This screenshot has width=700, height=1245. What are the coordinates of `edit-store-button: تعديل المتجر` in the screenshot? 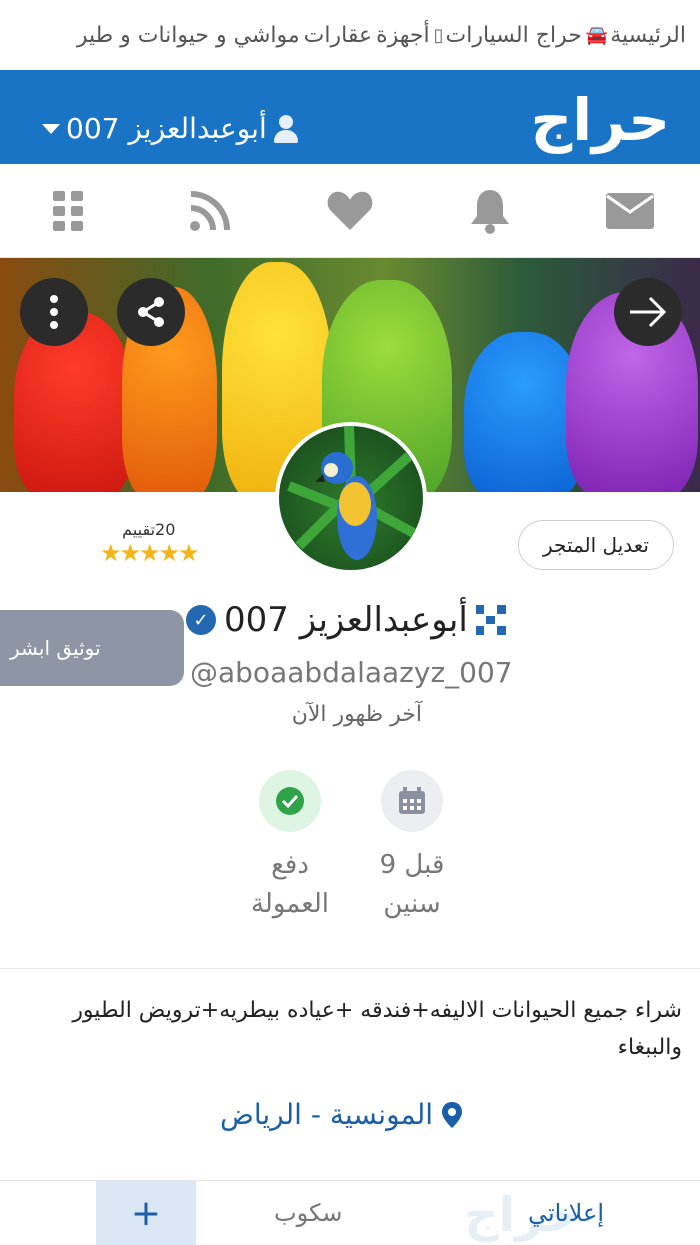 It's located at (596, 545).